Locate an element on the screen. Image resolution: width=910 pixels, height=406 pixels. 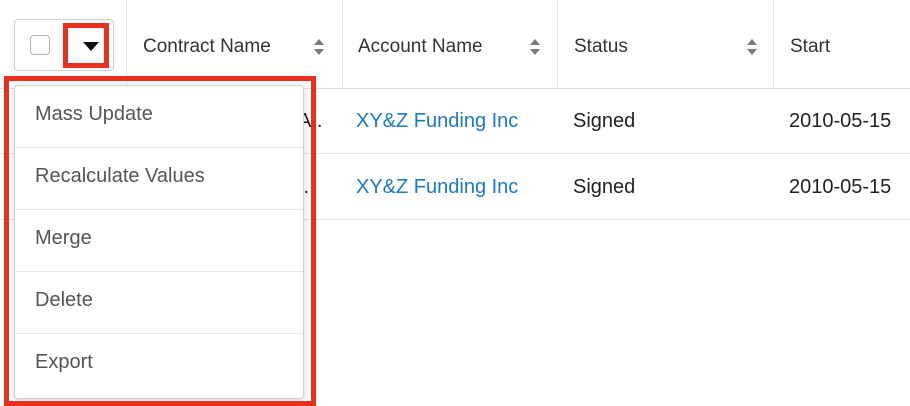
column-header-start: Start is located at coordinates (810, 47).